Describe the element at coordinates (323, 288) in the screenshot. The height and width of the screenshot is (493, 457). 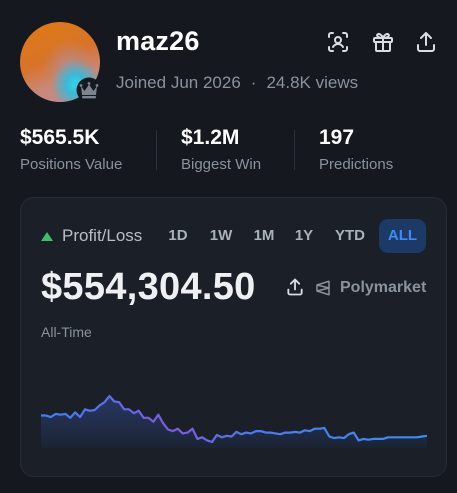
I see `polymarket-logo-icon` at that location.